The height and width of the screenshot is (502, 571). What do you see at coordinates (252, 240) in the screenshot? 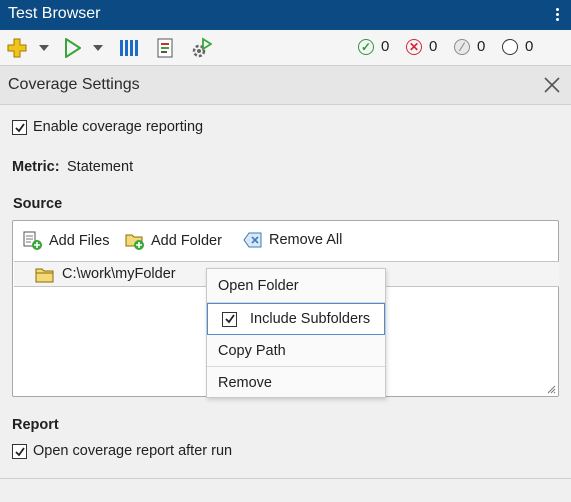
I see `remove-all-icon` at bounding box center [252, 240].